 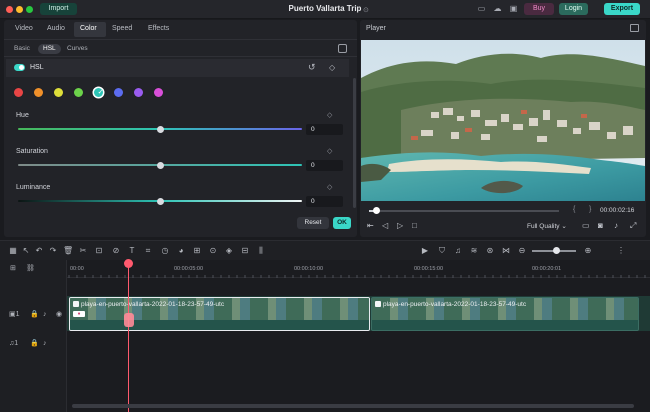 I want to click on saturation-label: Saturation, so click(x=32, y=151).